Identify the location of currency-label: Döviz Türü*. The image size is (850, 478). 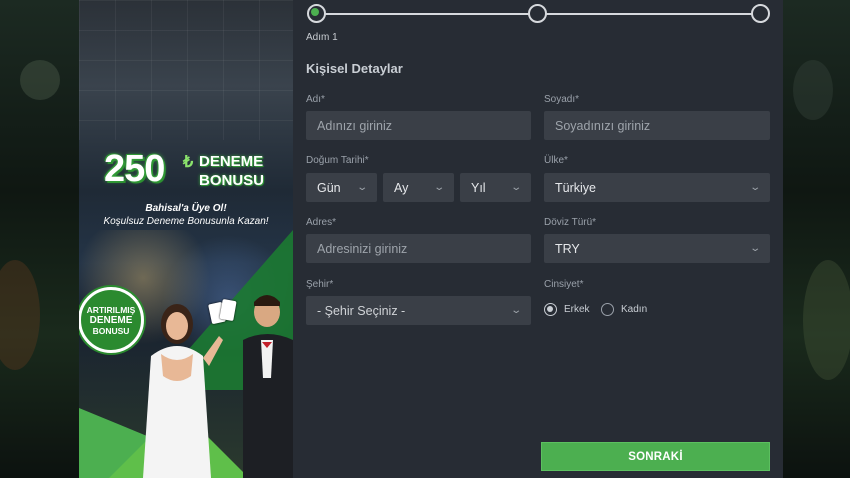
(570, 222).